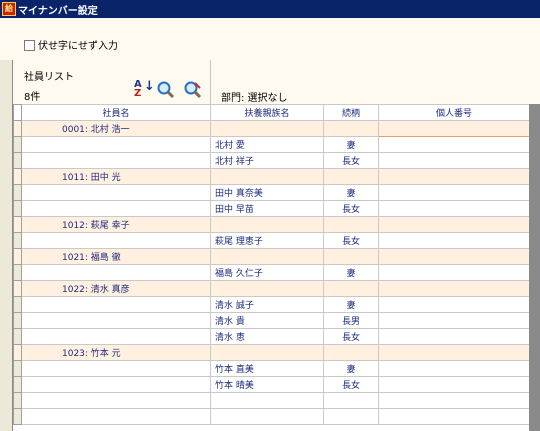  I want to click on family-name-cell: 田中 真奈美, so click(267, 192).